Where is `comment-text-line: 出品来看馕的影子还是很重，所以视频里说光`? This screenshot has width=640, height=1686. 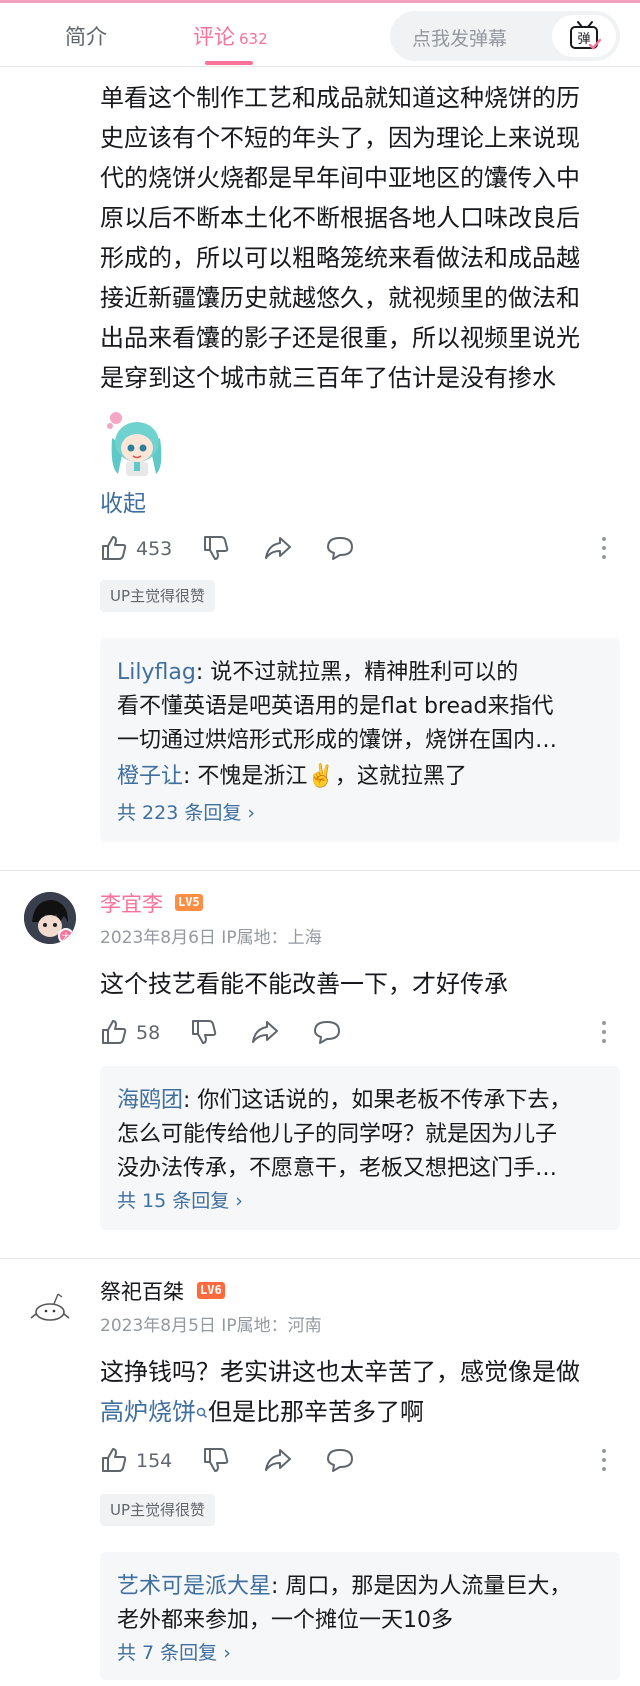
comment-text-line: 出品来看馕的影子还是很重，所以视频里说光 is located at coordinates (340, 338).